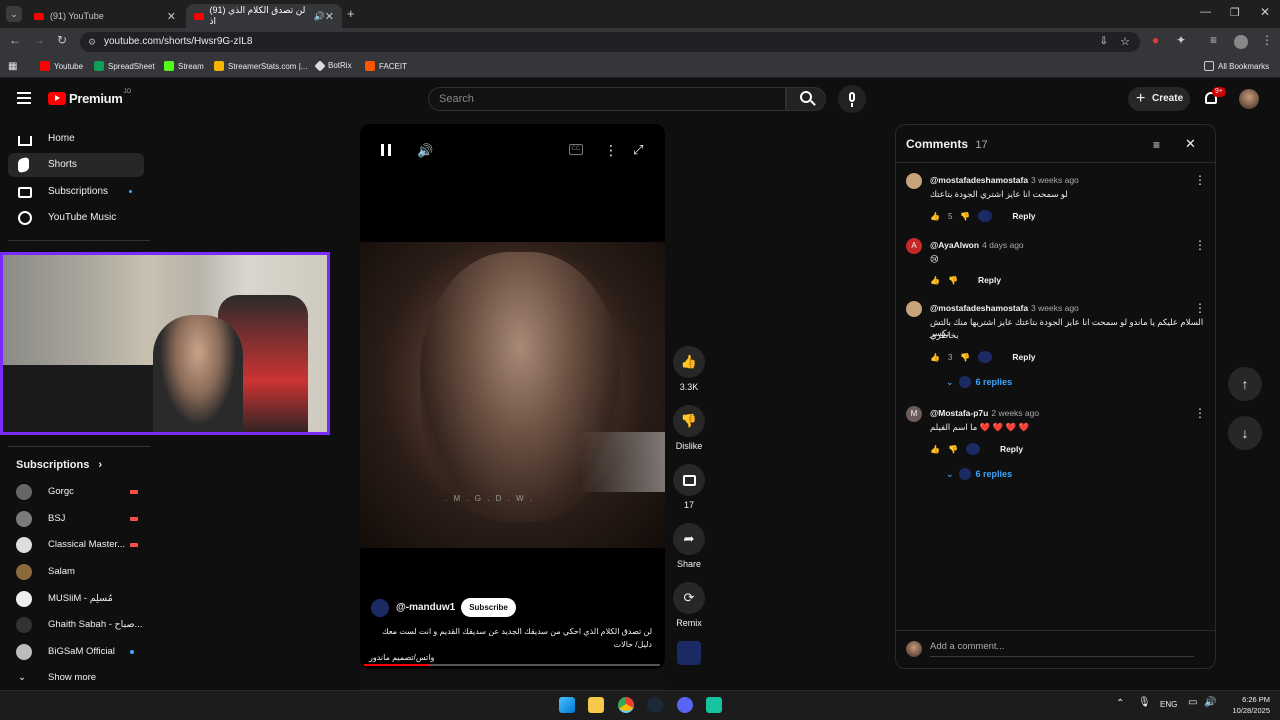 The width and height of the screenshot is (1280, 720). What do you see at coordinates (1003, 245) in the screenshot?
I see `comment-time: 4 days ago` at bounding box center [1003, 245].